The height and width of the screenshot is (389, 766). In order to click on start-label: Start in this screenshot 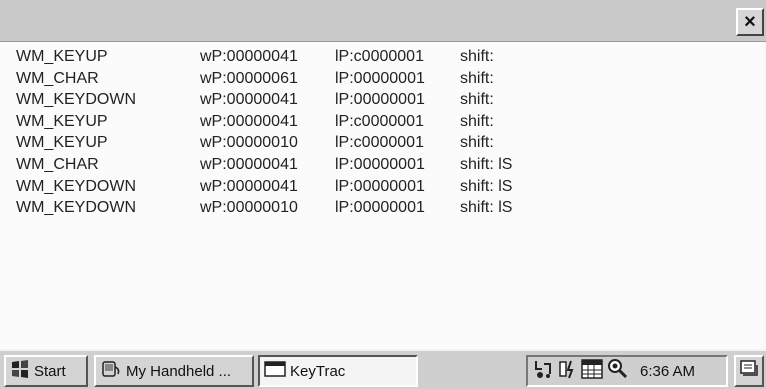, I will do `click(50, 371)`.